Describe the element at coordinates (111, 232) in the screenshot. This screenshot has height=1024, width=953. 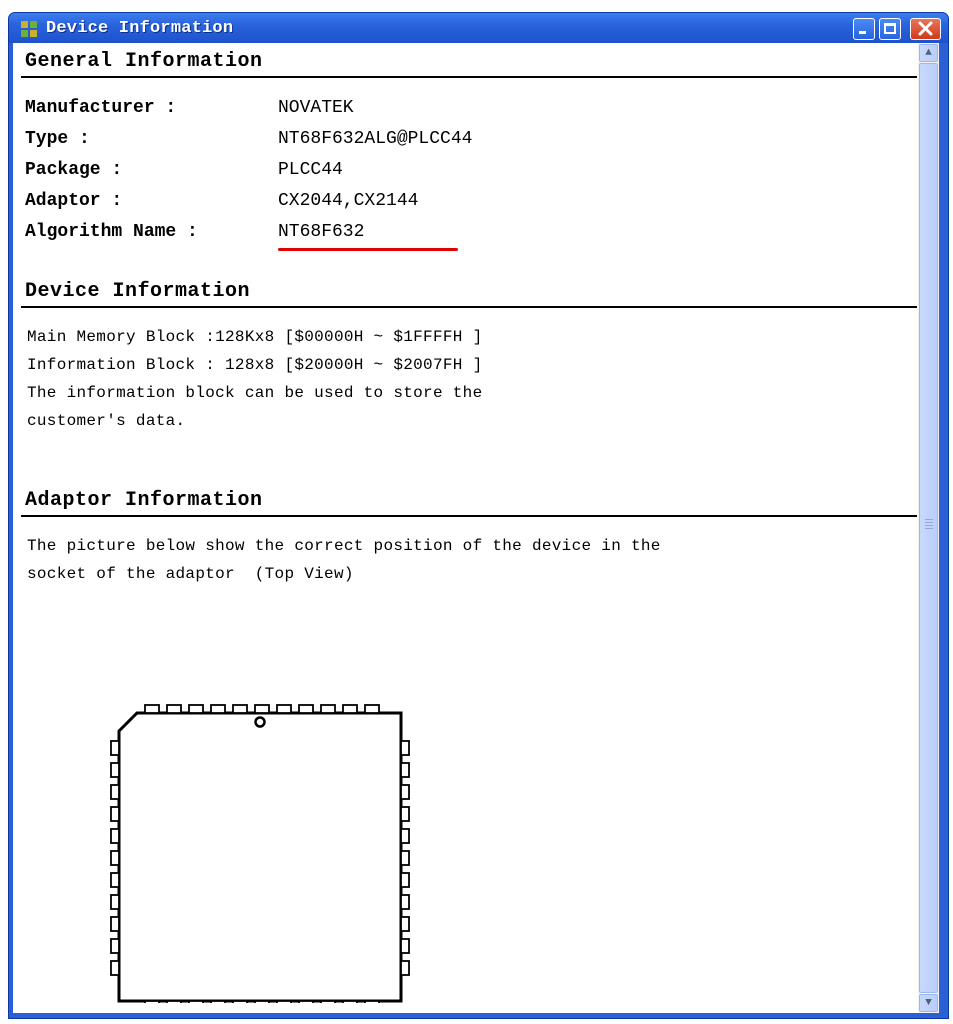
I see `algorithm-label: Algorithm Name :` at that location.